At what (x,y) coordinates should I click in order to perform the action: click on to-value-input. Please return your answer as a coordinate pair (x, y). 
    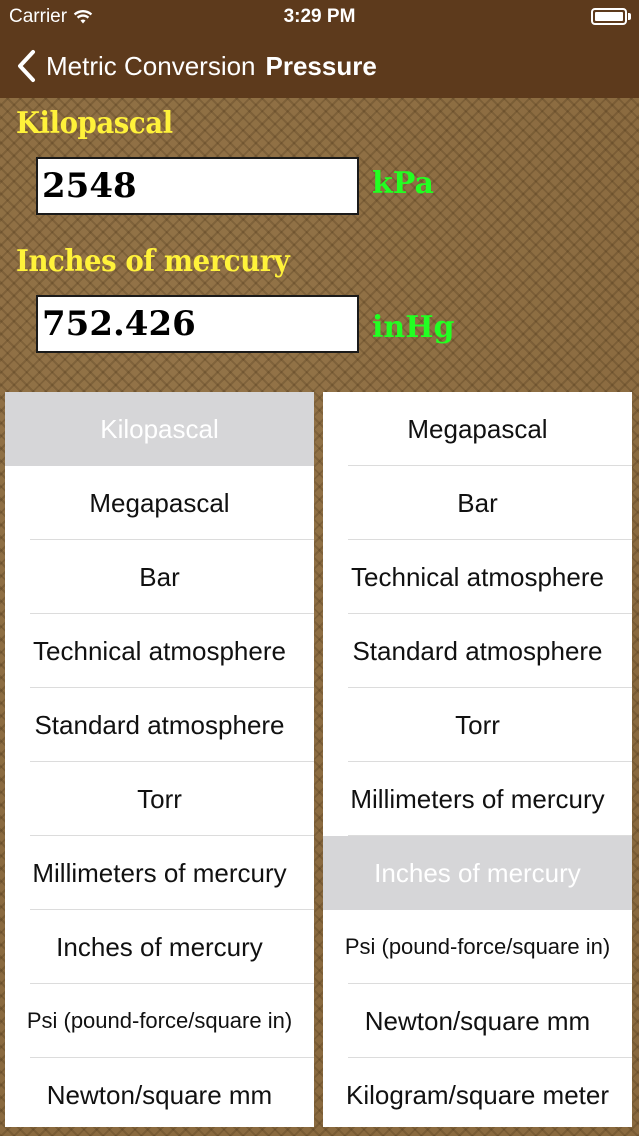
    Looking at the image, I should click on (197, 324).